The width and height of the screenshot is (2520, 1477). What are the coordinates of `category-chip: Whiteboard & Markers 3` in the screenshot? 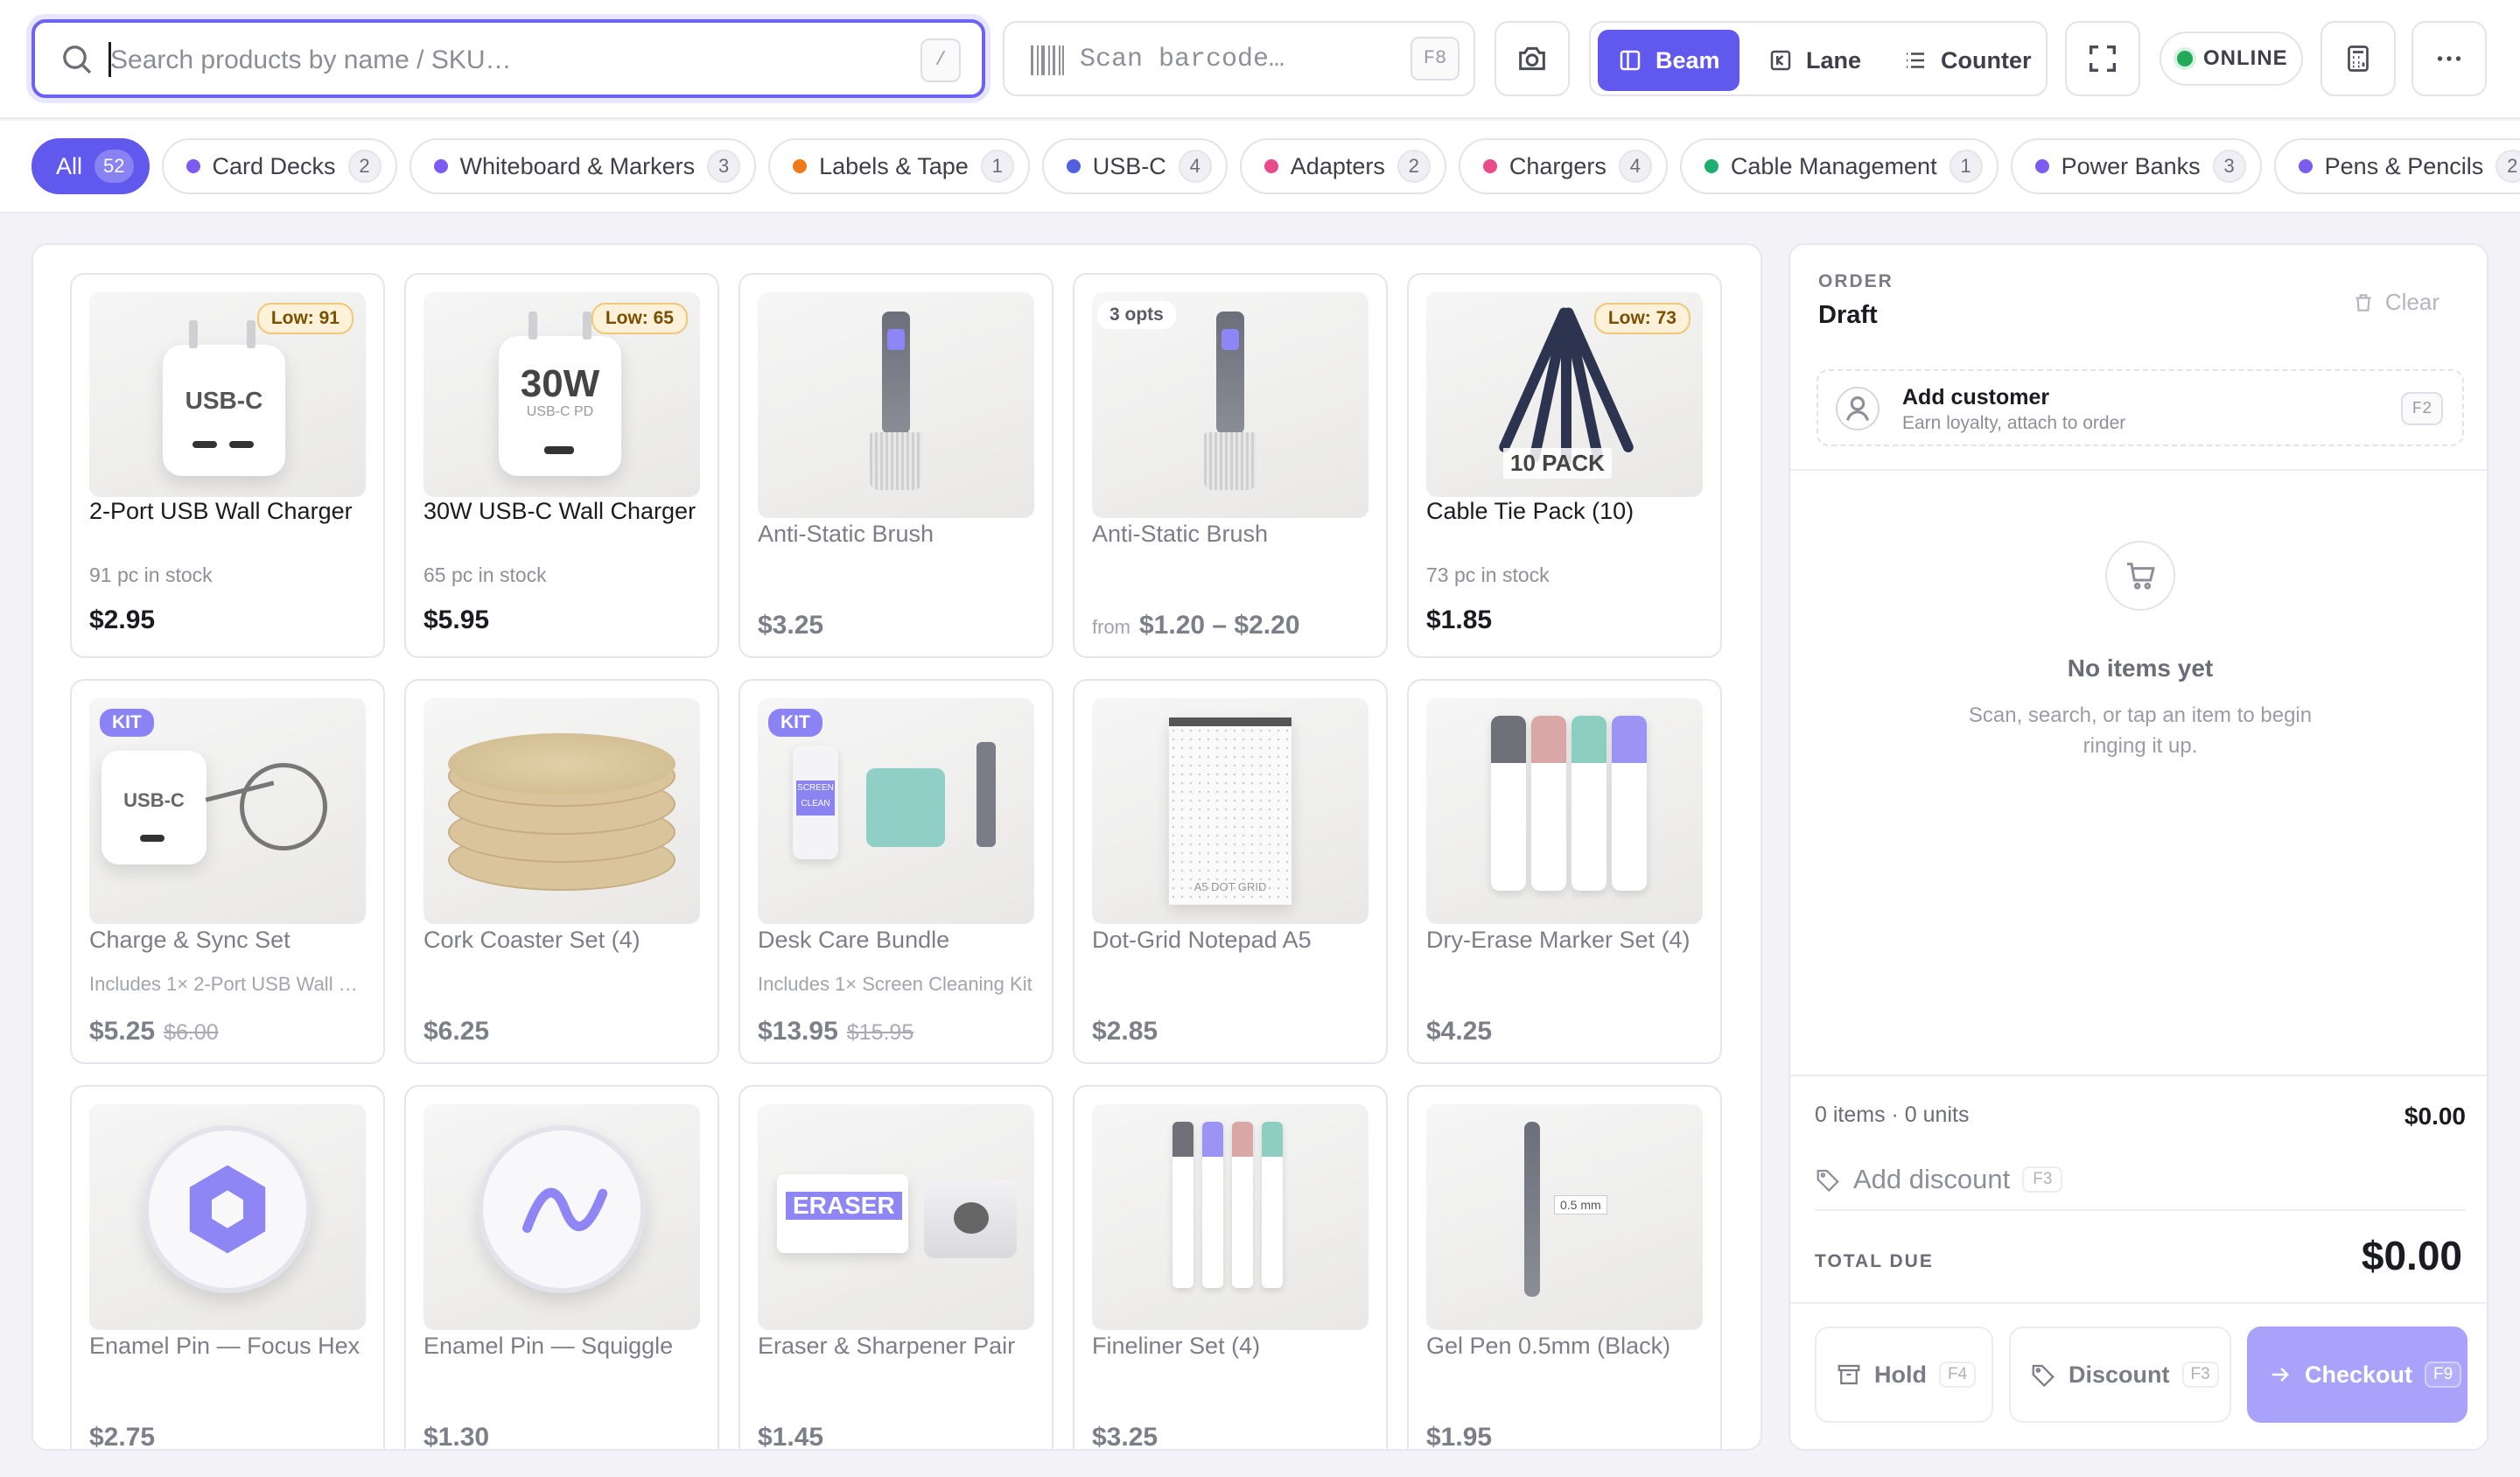 It's located at (583, 166).